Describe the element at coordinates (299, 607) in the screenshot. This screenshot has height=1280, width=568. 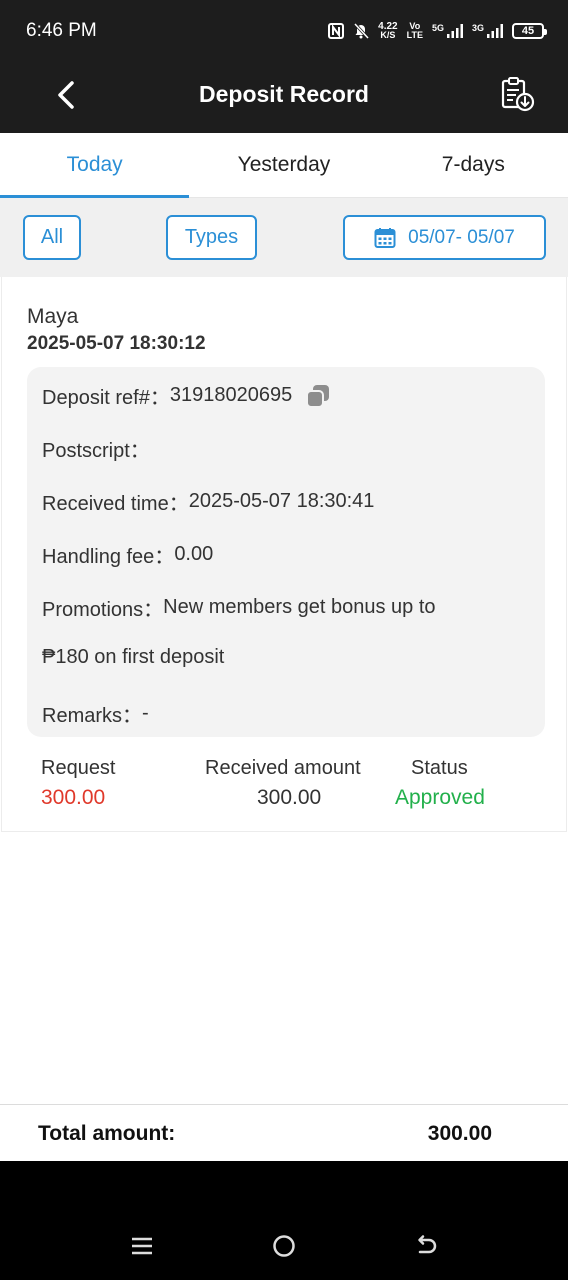
I see `promotions-value-line1: New members get bonus up to` at that location.